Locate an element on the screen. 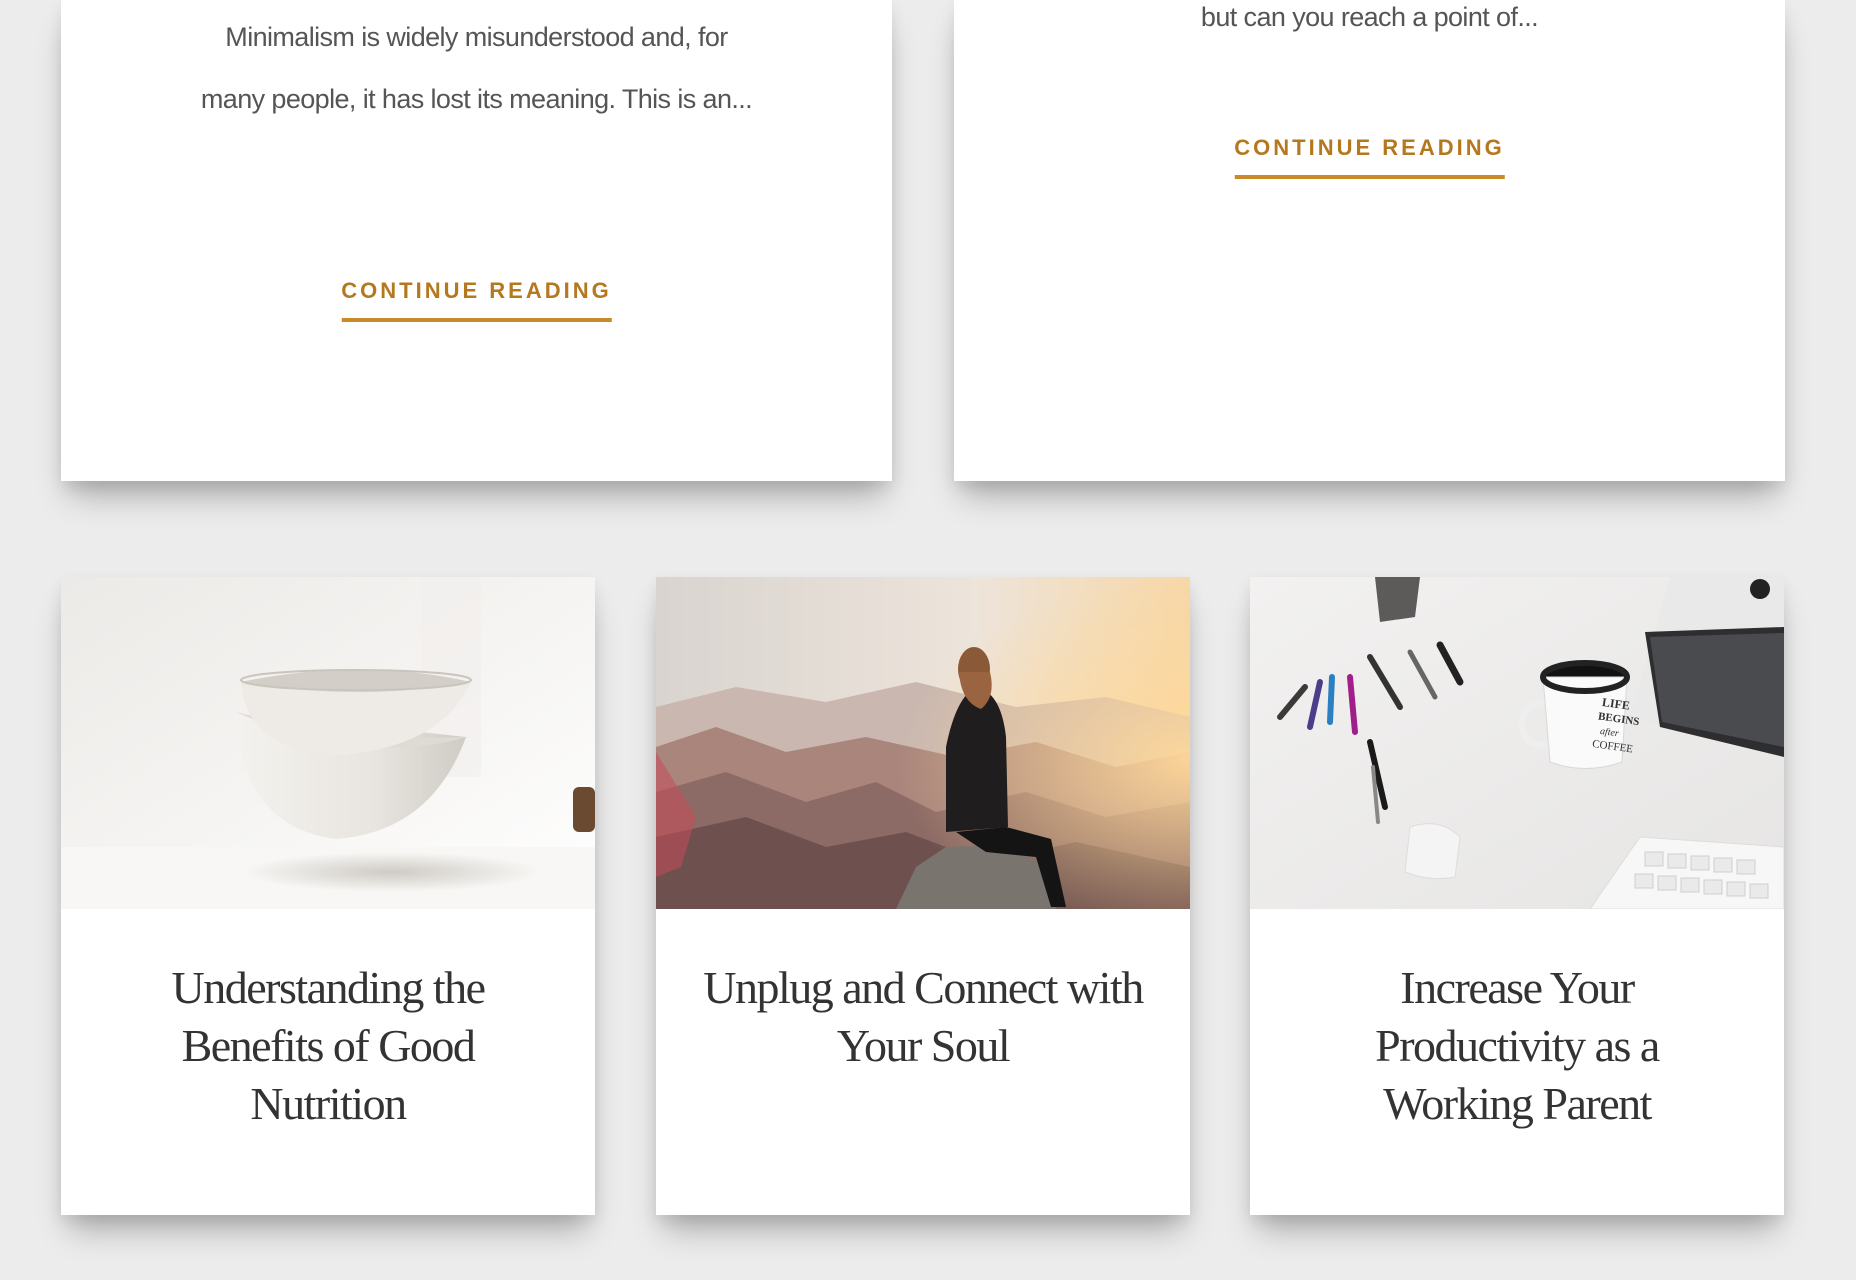  white-bowls-photo is located at coordinates (328, 743).